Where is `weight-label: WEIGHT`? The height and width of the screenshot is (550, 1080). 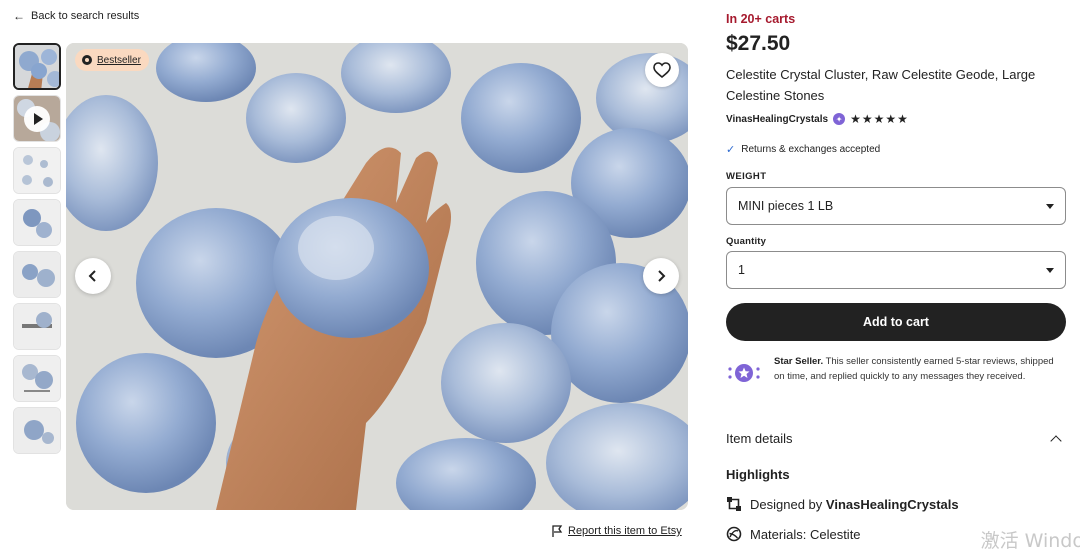
weight-label: WEIGHT is located at coordinates (746, 176).